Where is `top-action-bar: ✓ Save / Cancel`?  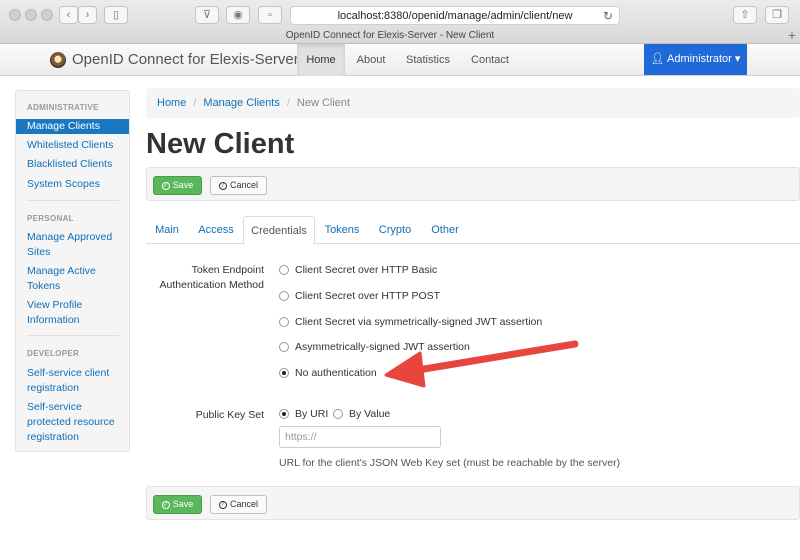
top-action-bar: ✓ Save / Cancel is located at coordinates (473, 184).